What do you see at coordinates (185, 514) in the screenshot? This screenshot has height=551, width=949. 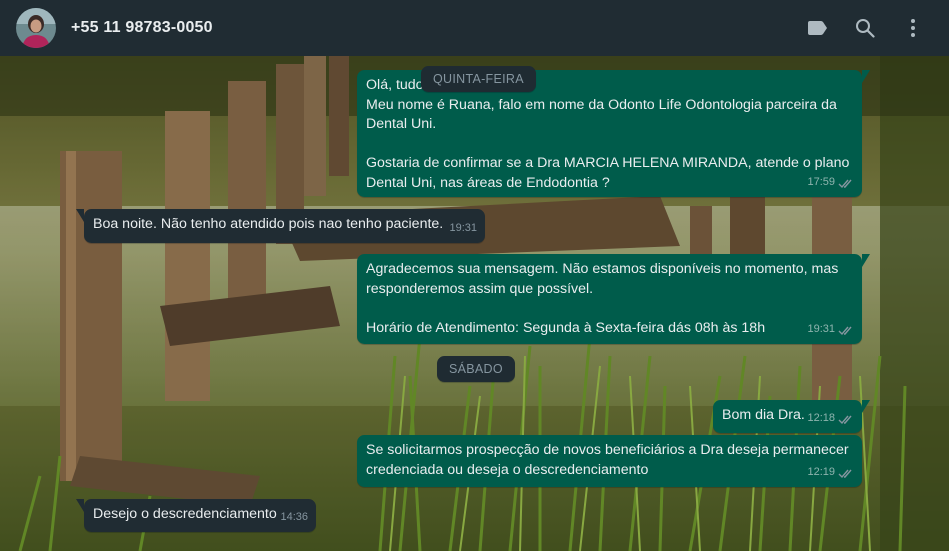 I see `message-text: Desejo o descredenciamento` at bounding box center [185, 514].